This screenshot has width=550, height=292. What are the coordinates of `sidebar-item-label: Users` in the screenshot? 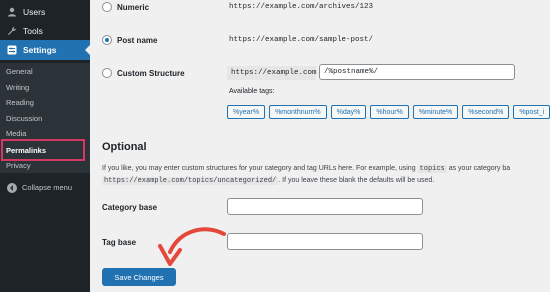 It's located at (34, 11).